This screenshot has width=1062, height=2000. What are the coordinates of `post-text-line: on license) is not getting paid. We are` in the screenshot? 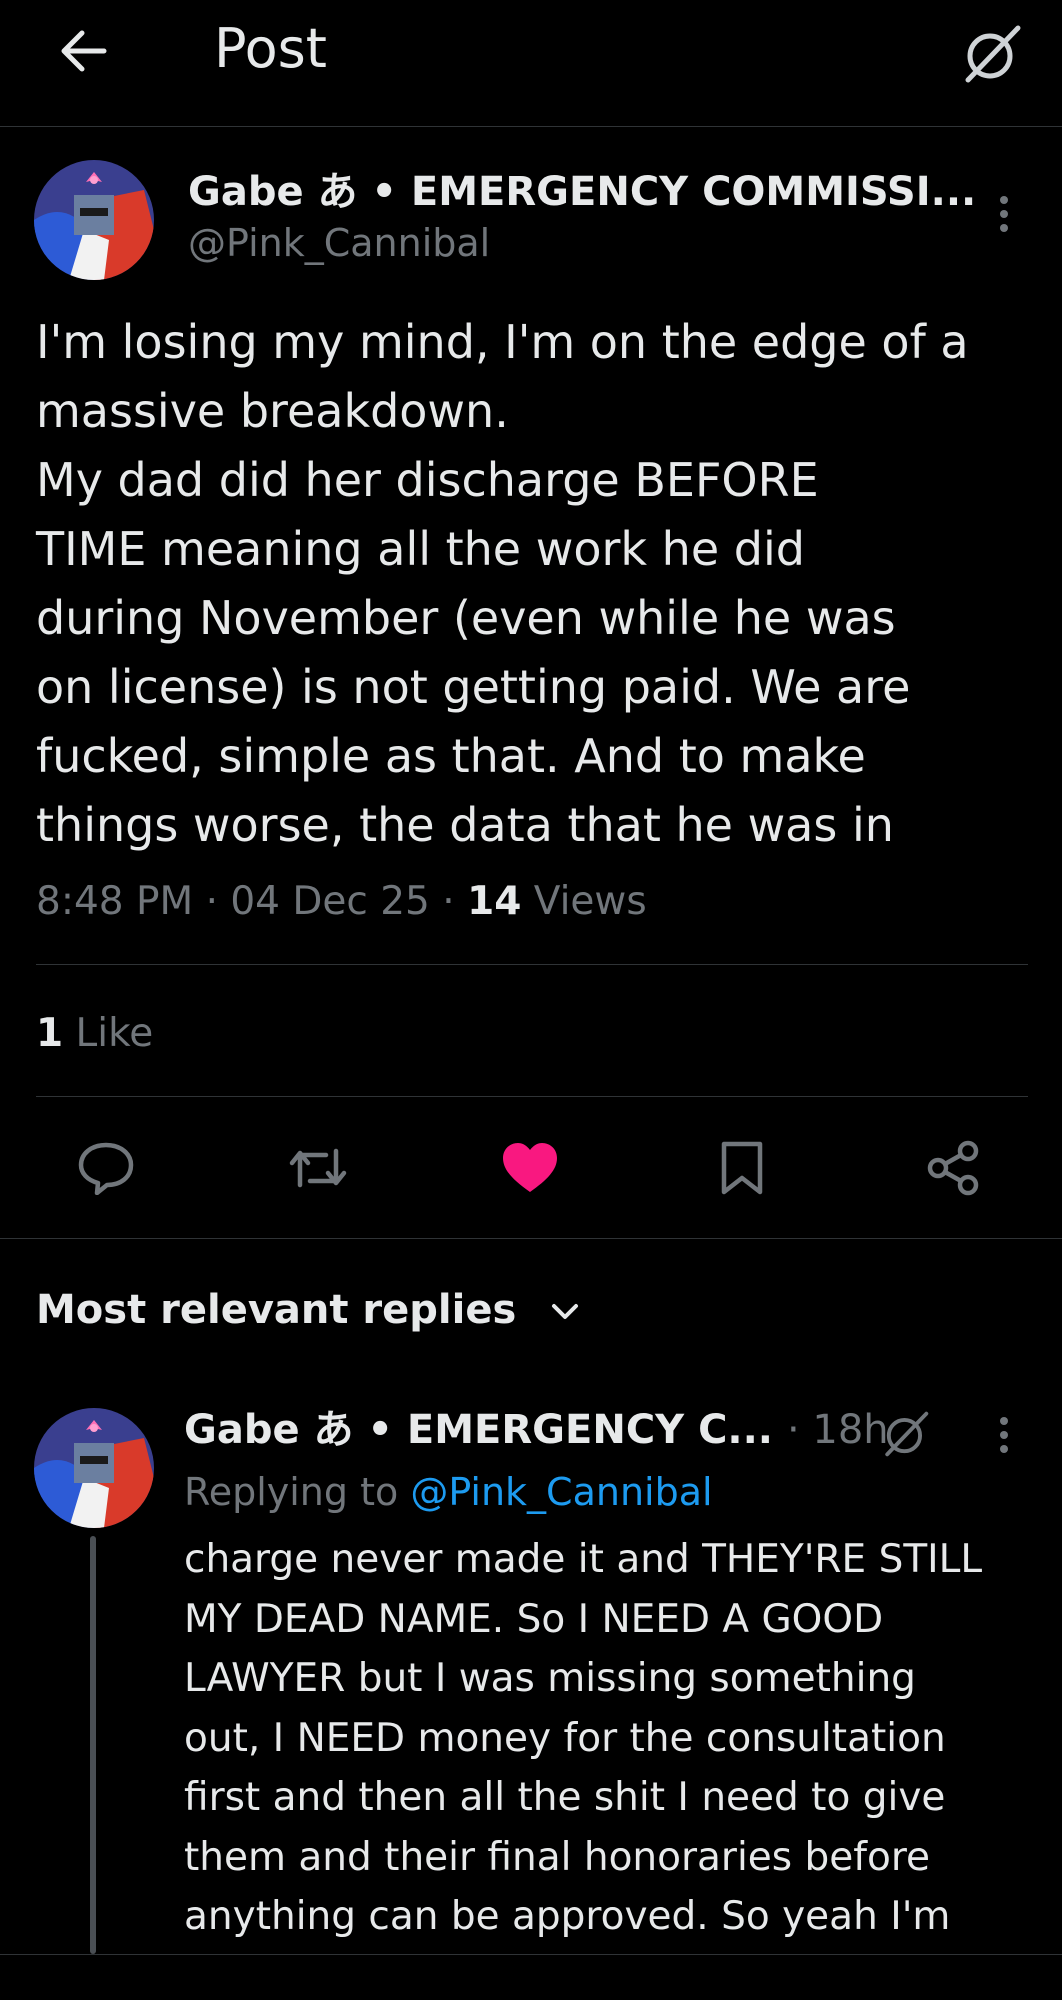 It's located at (473, 687).